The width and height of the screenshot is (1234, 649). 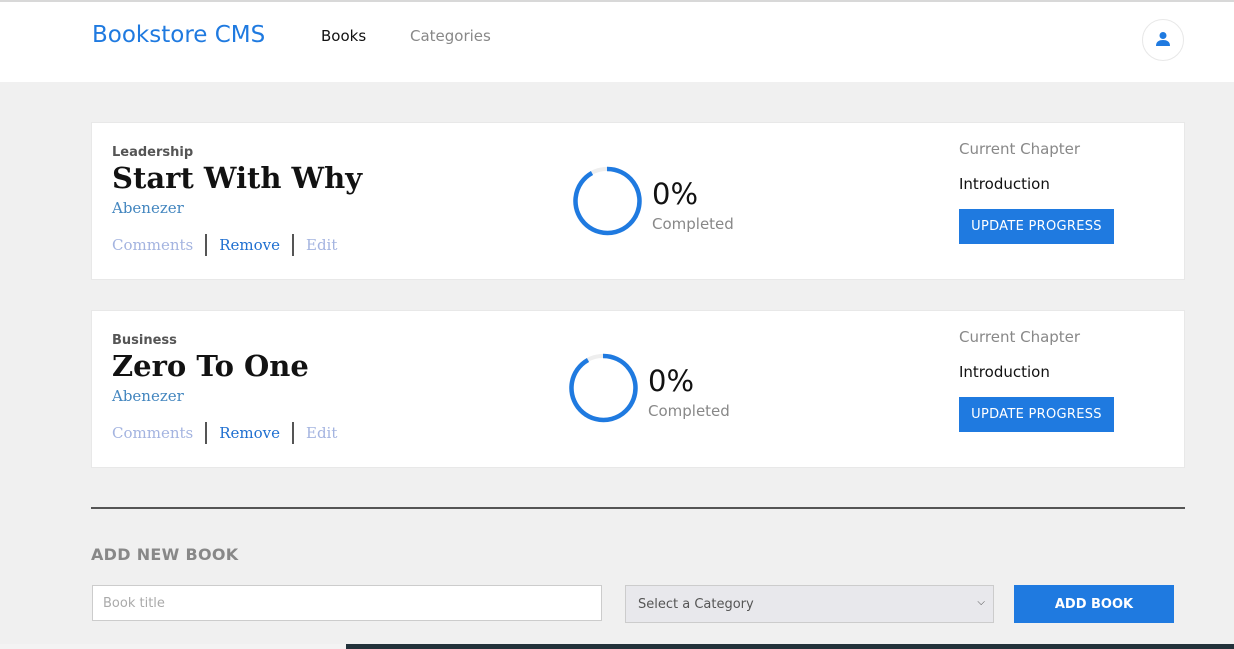 I want to click on book-title-input, so click(x=347, y=603).